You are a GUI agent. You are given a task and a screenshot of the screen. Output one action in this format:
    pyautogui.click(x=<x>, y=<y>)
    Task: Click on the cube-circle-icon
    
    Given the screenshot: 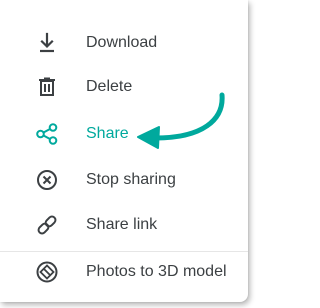 What is the action you would take?
    pyautogui.click(x=47, y=272)
    